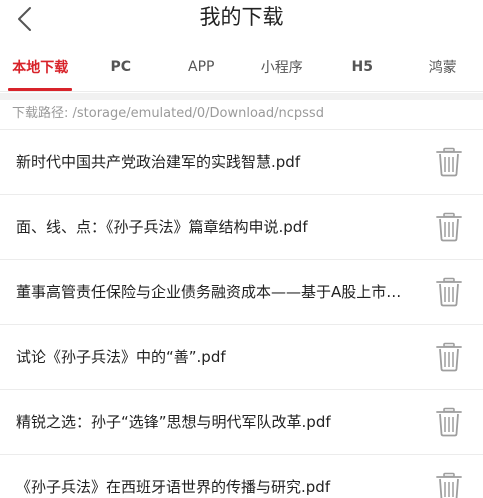 The image size is (483, 498). What do you see at coordinates (241, 96) in the screenshot?
I see `section-divider` at bounding box center [241, 96].